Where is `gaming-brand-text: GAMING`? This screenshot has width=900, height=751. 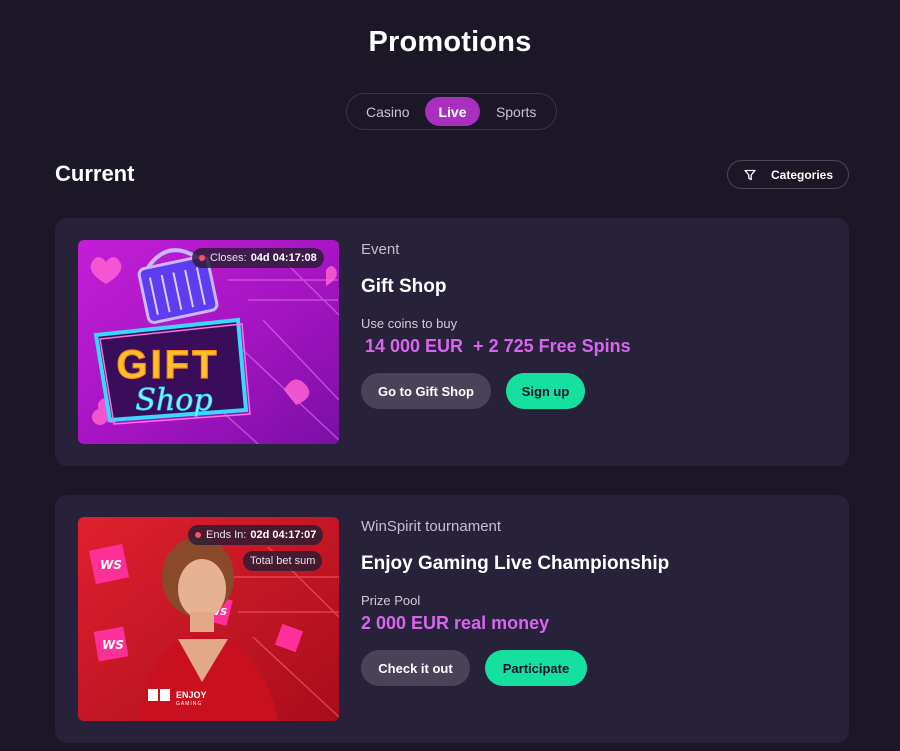
gaming-brand-text: GAMING is located at coordinates (189, 704).